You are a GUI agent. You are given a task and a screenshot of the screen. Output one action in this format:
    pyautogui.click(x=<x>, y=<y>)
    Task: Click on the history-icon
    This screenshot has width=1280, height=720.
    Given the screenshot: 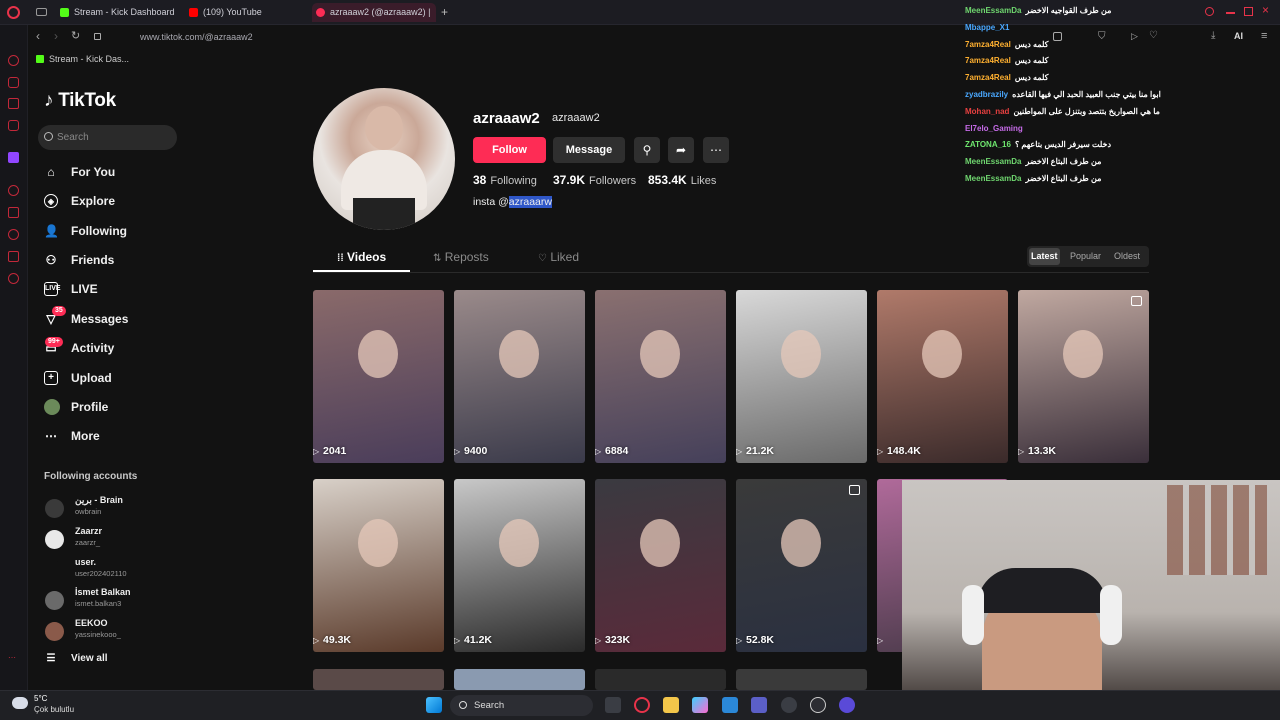 What is the action you would take?
    pyautogui.click(x=13, y=60)
    